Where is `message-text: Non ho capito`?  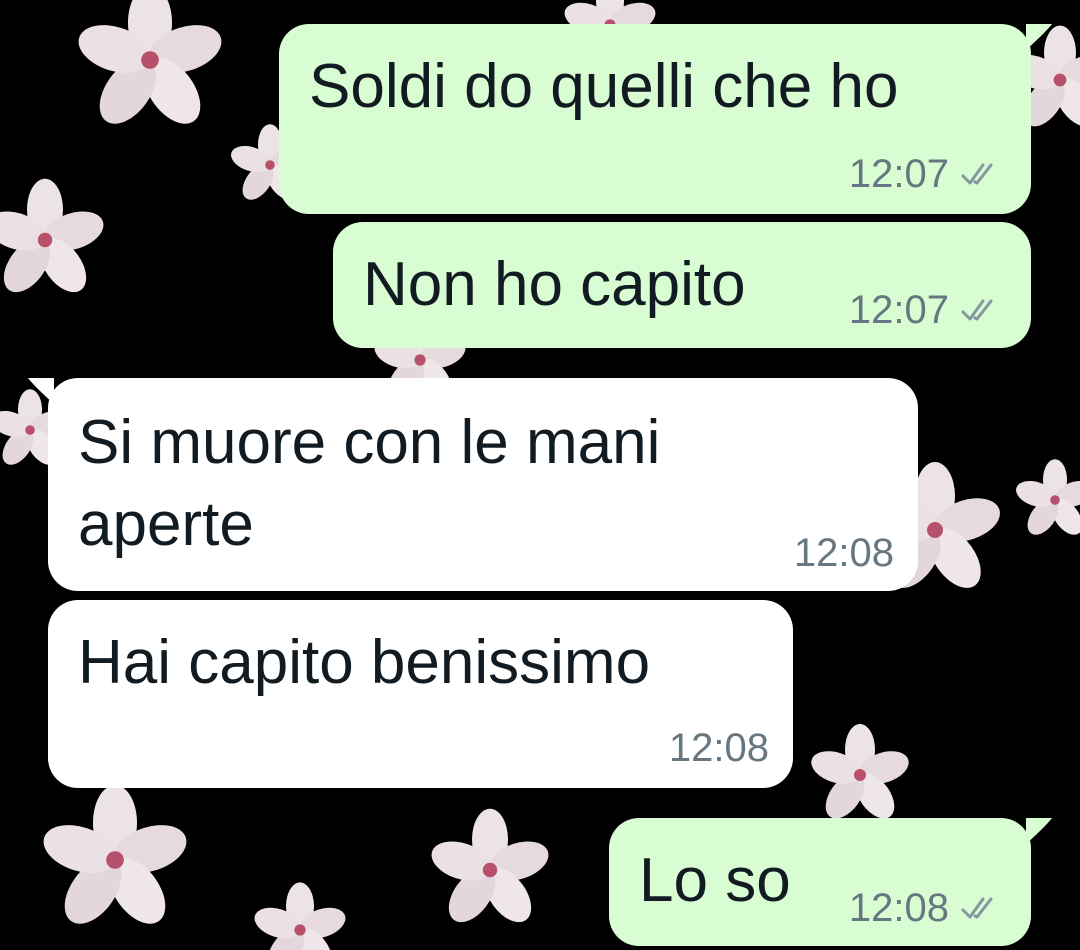
message-text: Non ho capito is located at coordinates (554, 284).